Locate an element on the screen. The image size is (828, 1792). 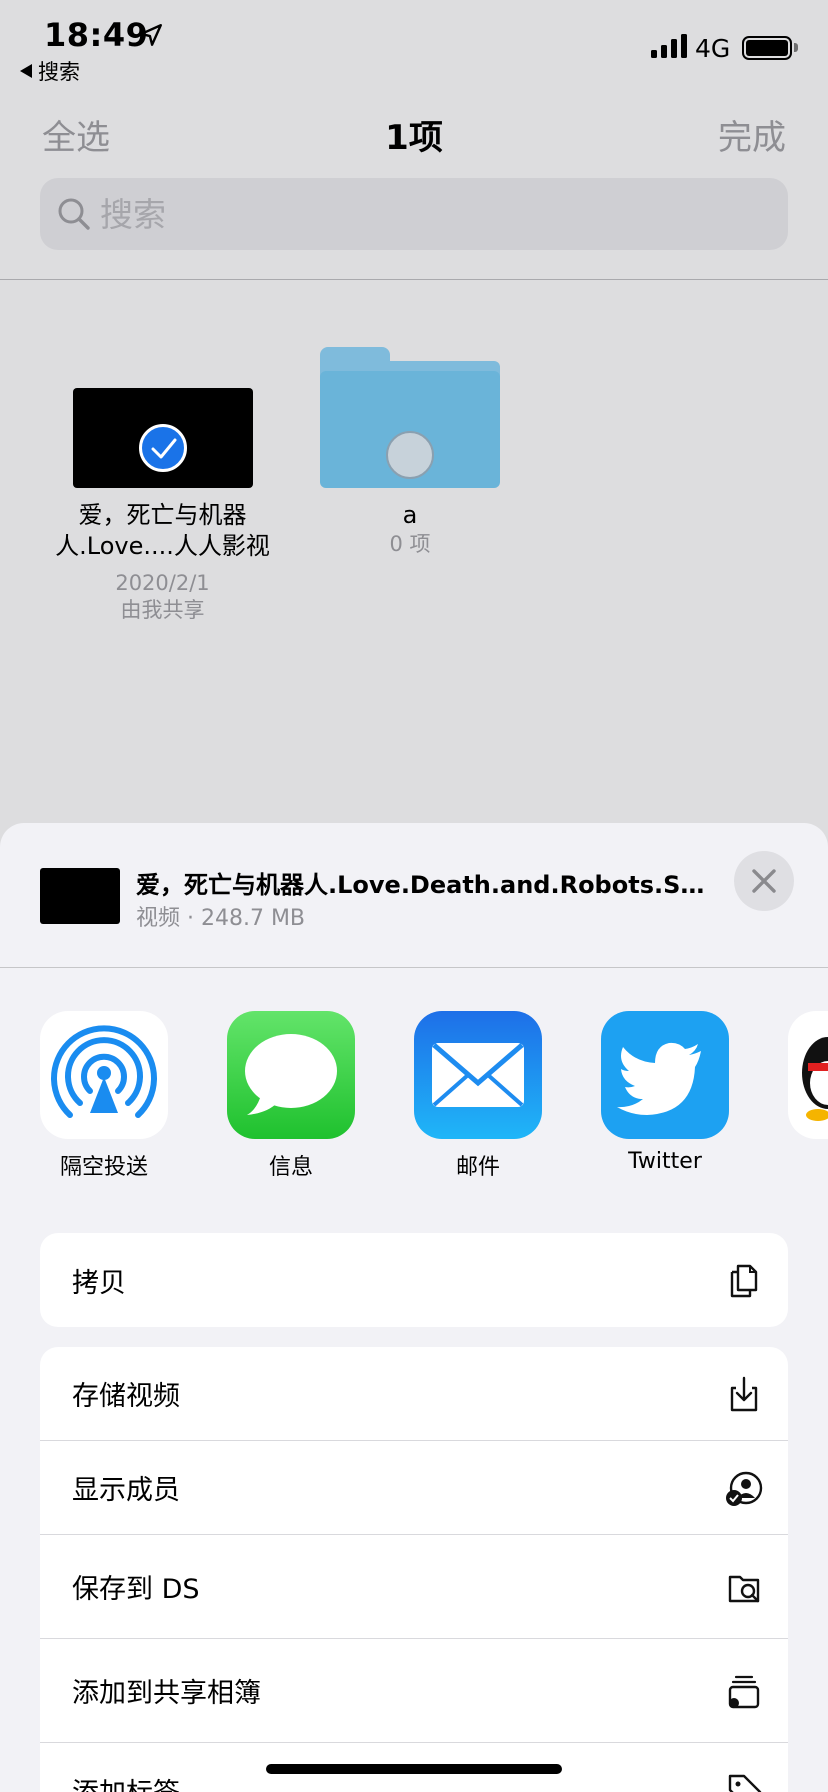
location-arrow-icon is located at coordinates (151, 35).